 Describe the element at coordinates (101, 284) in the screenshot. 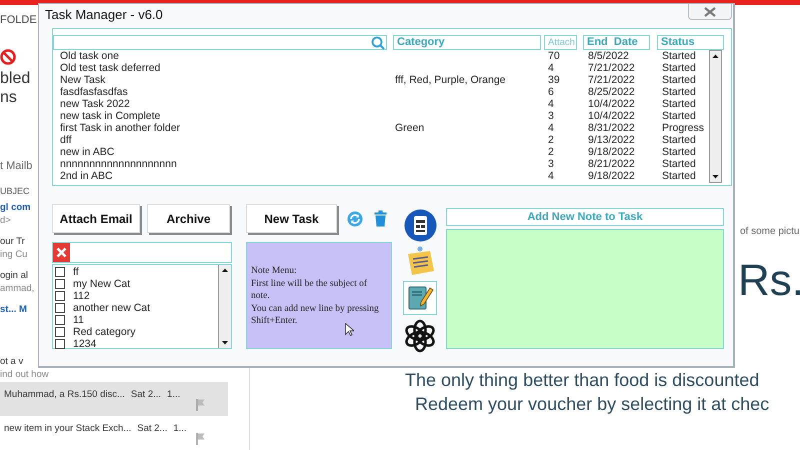

I see `category-label: my New Cat` at that location.